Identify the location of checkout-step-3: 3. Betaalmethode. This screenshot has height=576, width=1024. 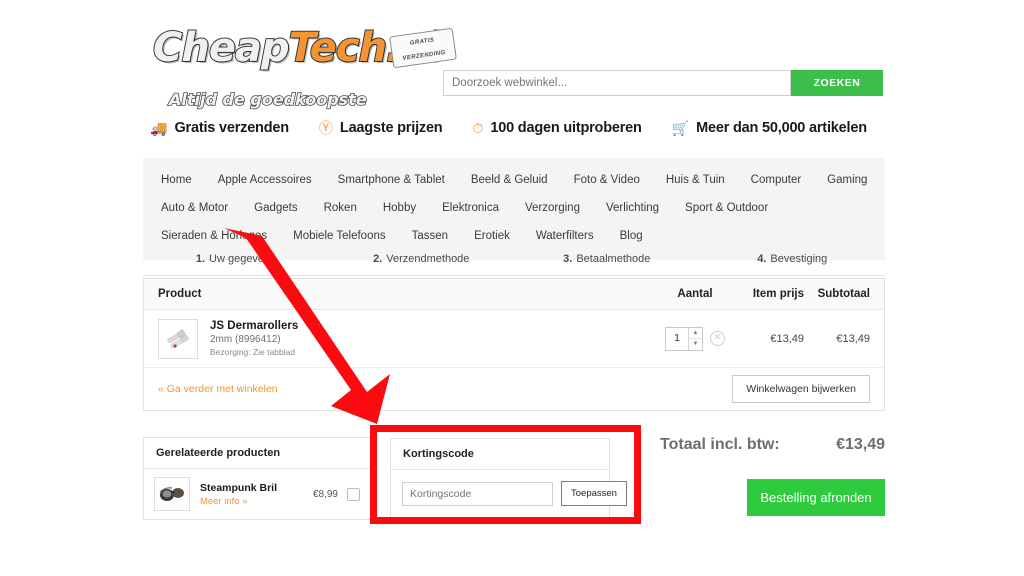
(607, 259).